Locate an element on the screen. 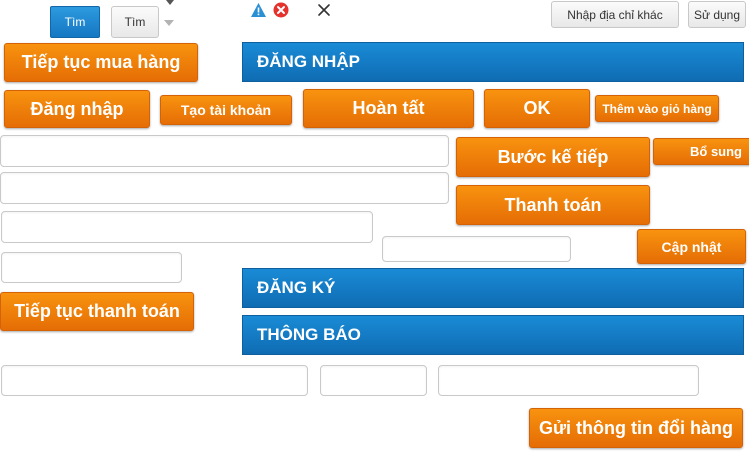 The image size is (749, 473). use-button: Sử dụng is located at coordinates (717, 14).